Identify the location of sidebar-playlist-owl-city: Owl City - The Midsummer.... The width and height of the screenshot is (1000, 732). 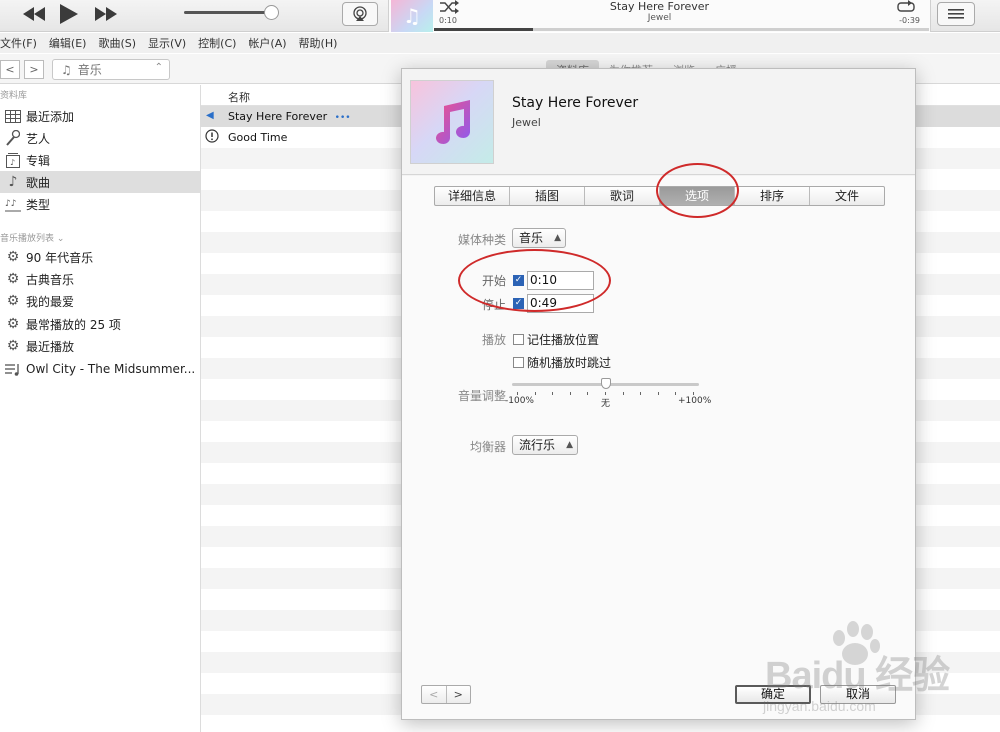
(100, 369).